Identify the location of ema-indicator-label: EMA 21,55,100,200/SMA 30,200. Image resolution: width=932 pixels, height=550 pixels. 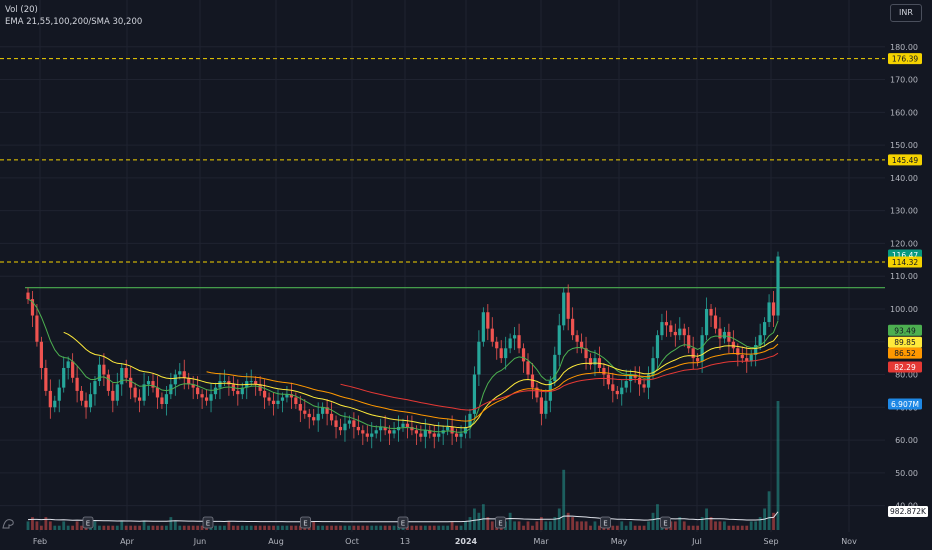
(73, 22).